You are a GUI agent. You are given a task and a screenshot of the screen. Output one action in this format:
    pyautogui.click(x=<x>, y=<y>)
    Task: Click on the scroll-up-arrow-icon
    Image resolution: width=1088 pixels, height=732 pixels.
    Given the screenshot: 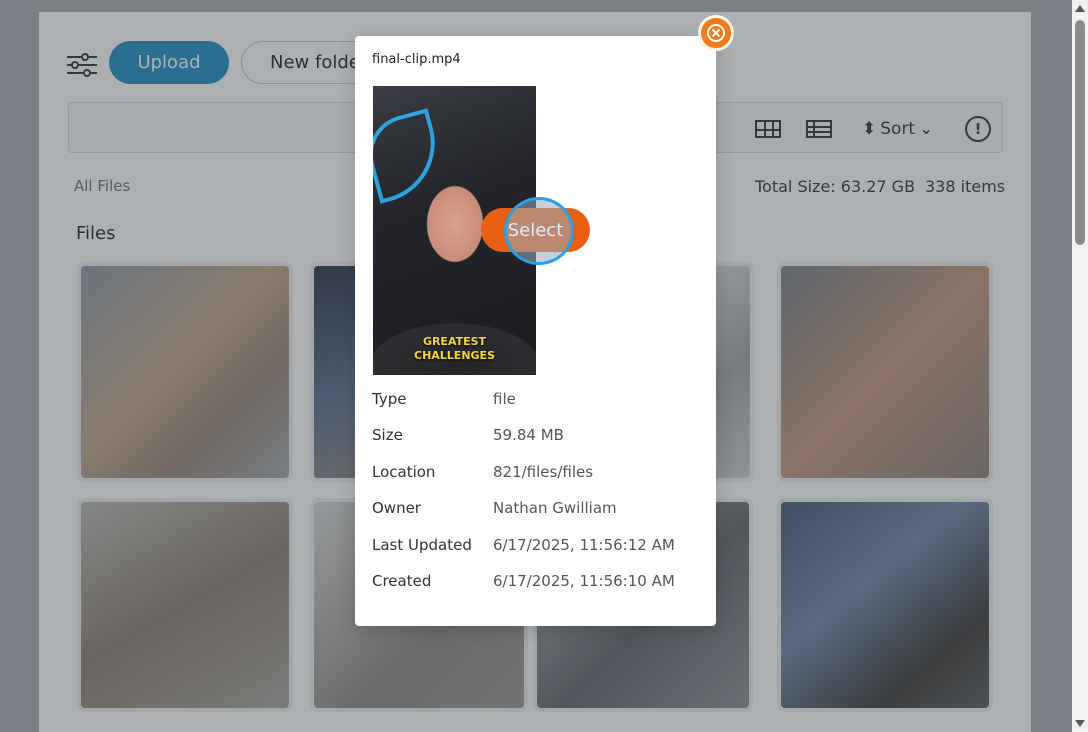 What is the action you would take?
    pyautogui.click(x=1080, y=8)
    